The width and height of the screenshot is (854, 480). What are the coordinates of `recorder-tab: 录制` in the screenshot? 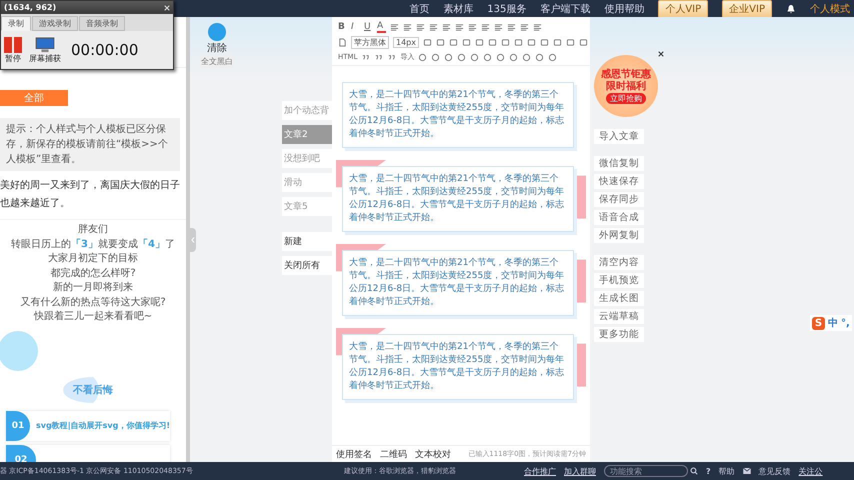 It's located at (16, 23).